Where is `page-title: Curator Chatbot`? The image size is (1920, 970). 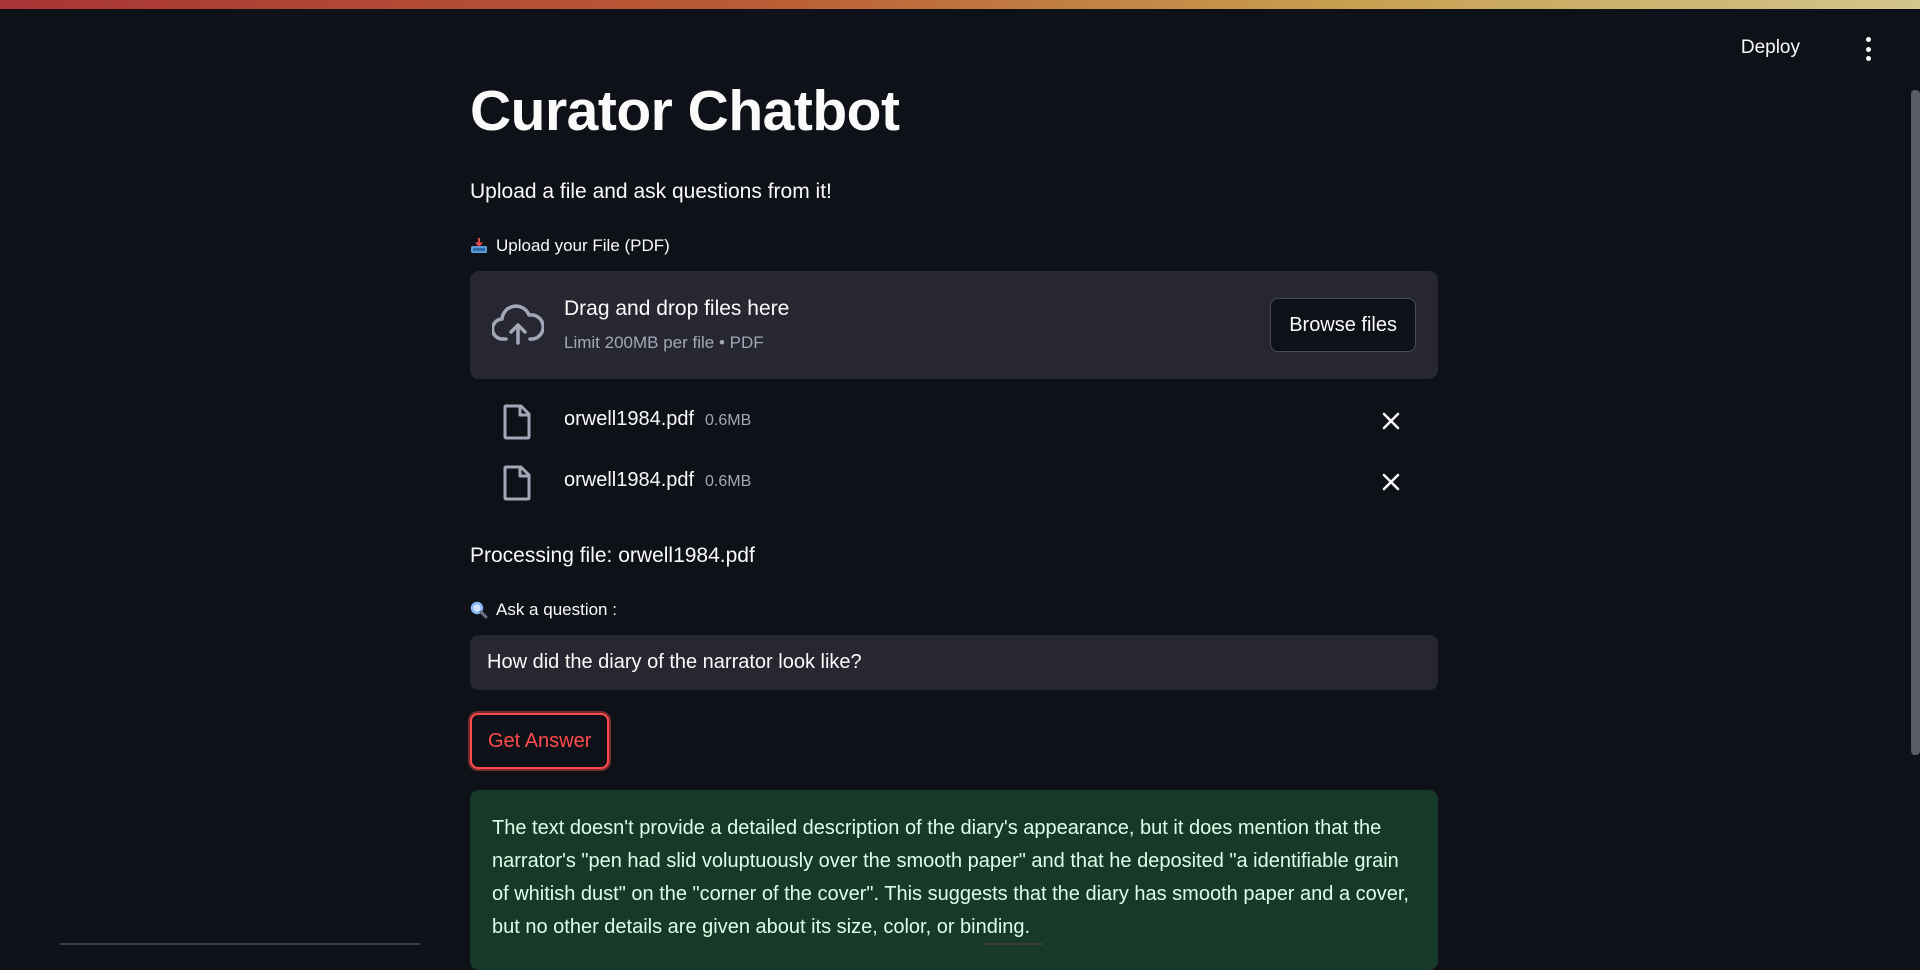 page-title: Curator Chatbot is located at coordinates (684, 111).